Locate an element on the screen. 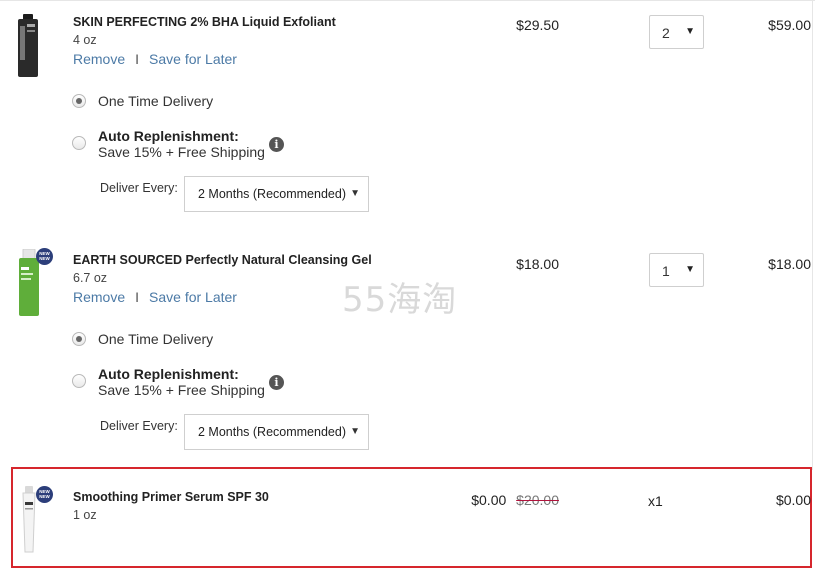 The image size is (815, 583). price-group: $0.00 $20.00 is located at coordinates (515, 500).